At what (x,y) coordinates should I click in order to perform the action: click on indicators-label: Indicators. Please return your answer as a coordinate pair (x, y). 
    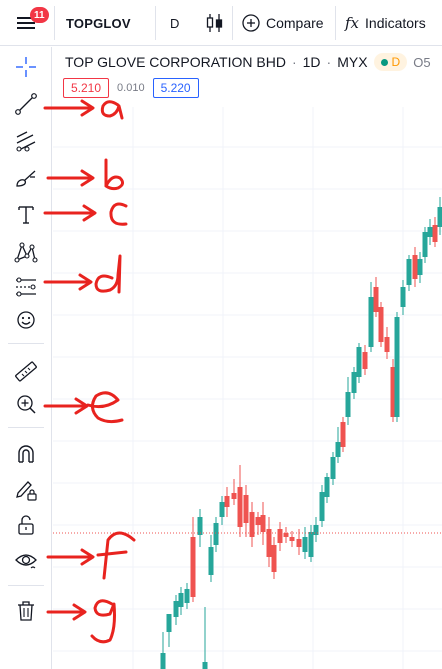
    Looking at the image, I should click on (395, 23).